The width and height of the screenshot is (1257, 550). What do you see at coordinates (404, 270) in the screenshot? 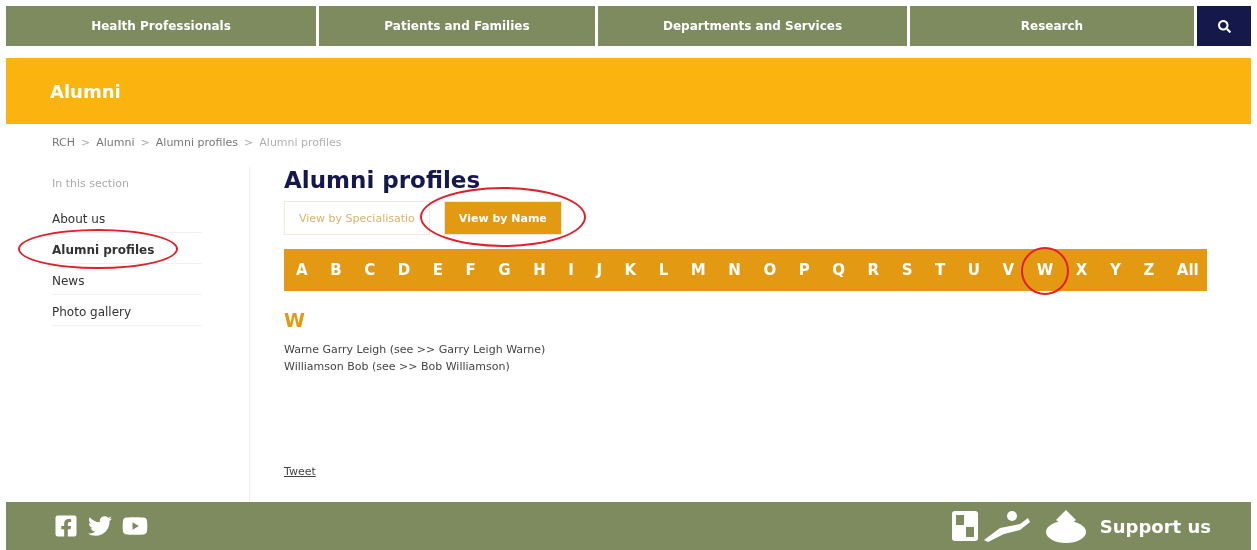
I see `letter-link: D` at bounding box center [404, 270].